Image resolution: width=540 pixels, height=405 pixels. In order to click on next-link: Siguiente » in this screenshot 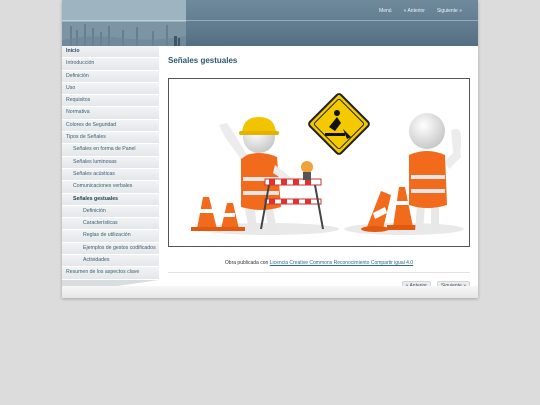, I will do `click(449, 11)`.